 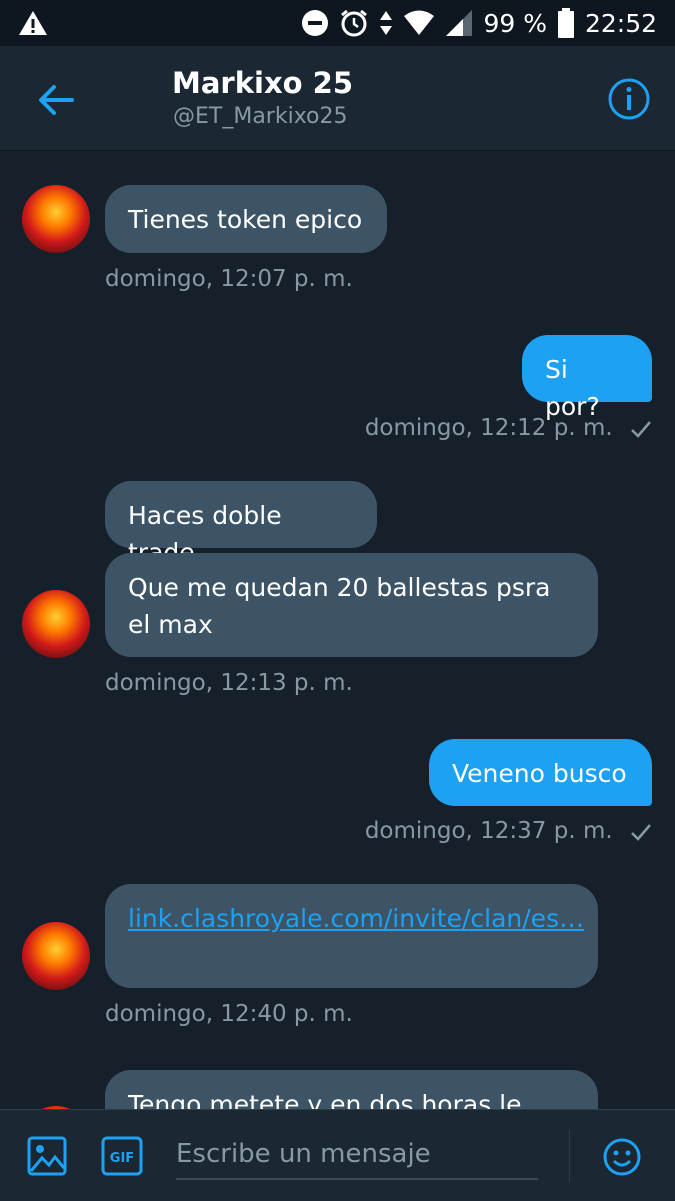 I want to click on incoming-message: Haces doble trade, so click(x=241, y=524).